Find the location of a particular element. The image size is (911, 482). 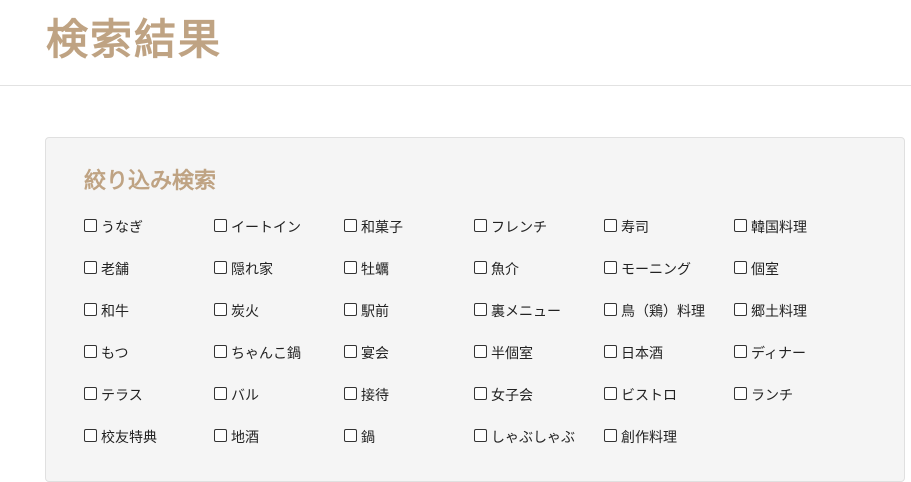

filter-option: ちゃんこ鍋 is located at coordinates (257, 353).